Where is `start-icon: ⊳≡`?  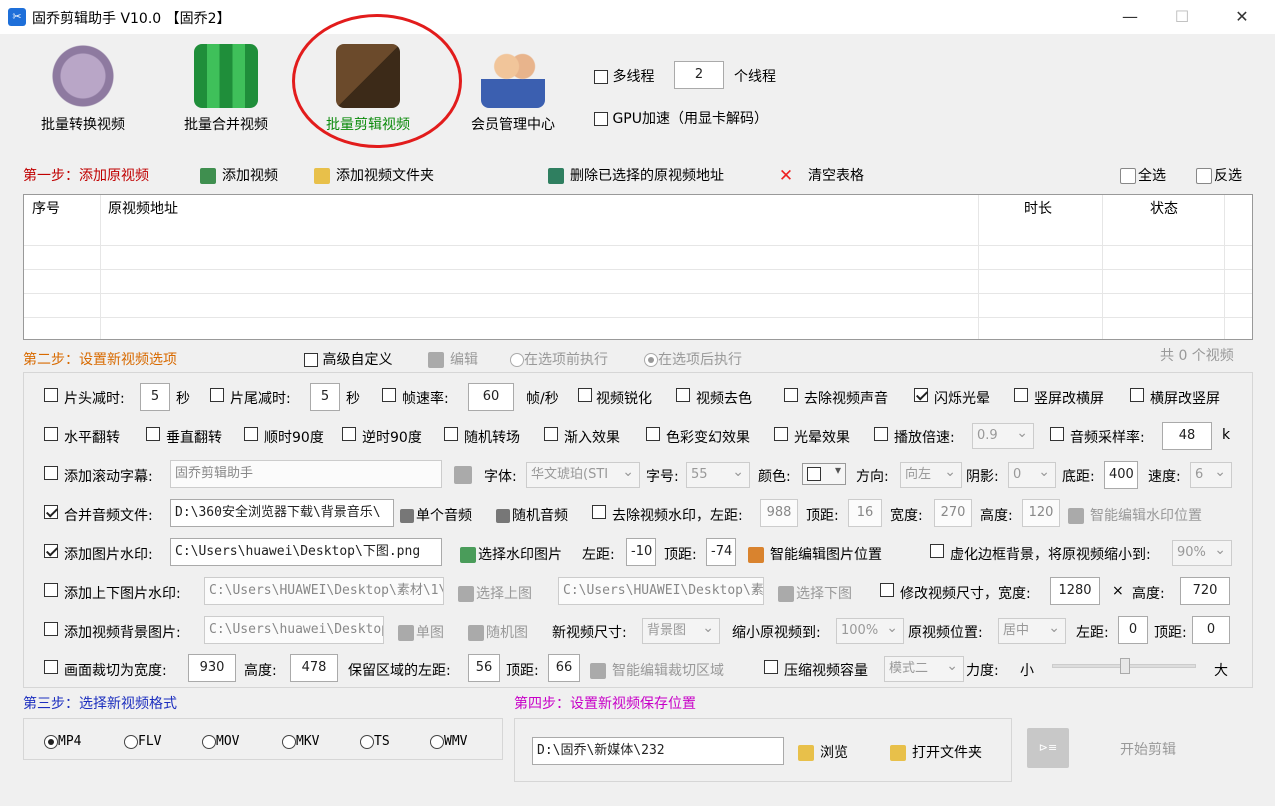
start-icon: ⊳≡ is located at coordinates (1048, 748).